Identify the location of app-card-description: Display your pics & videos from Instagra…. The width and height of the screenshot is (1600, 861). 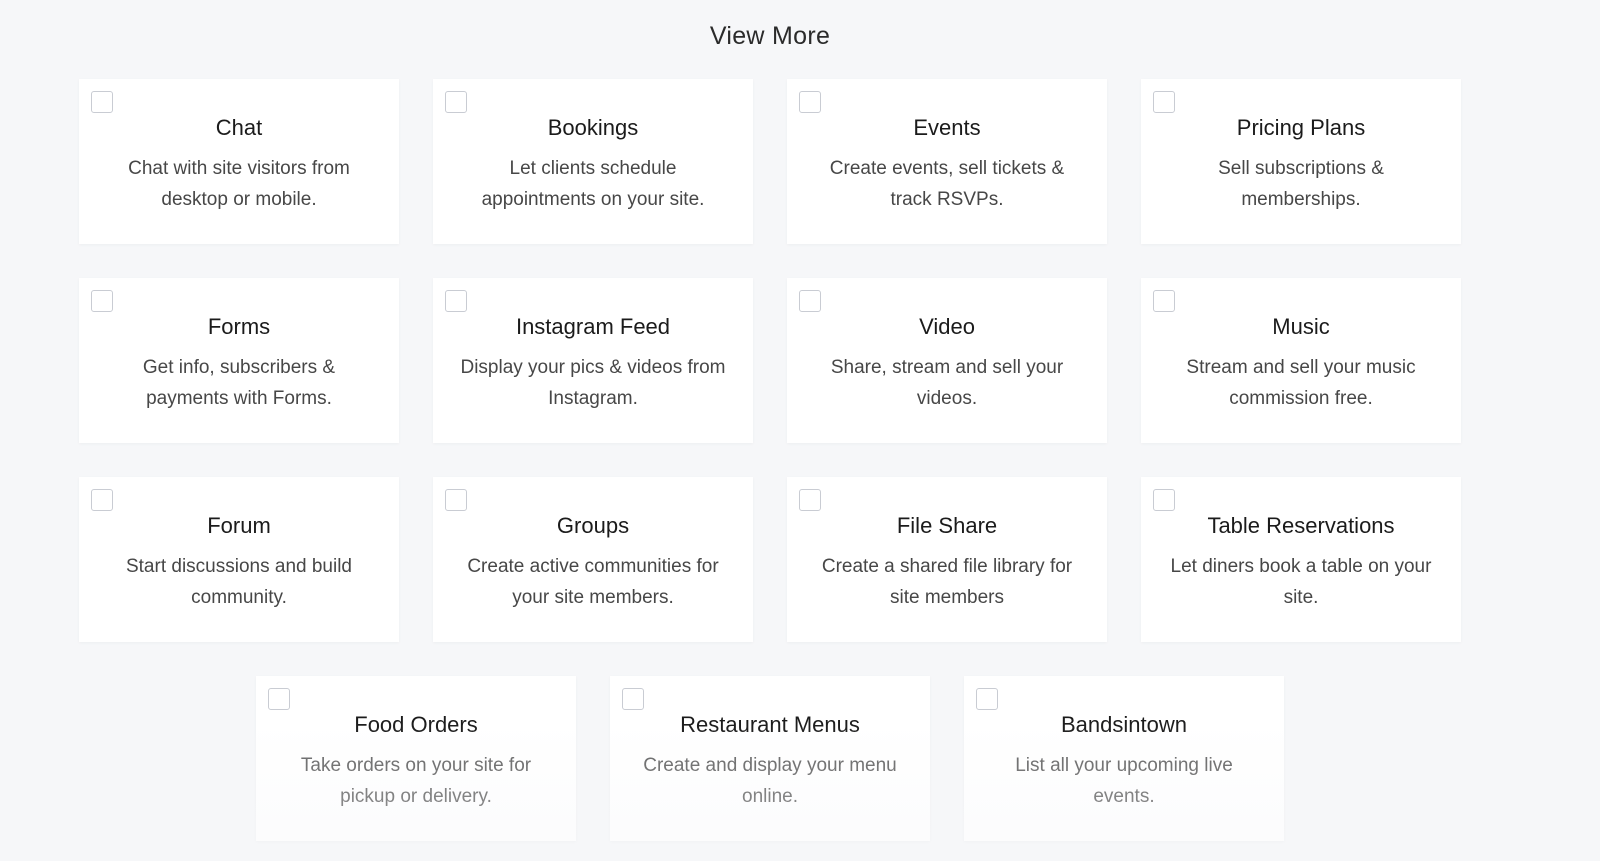
(593, 383).